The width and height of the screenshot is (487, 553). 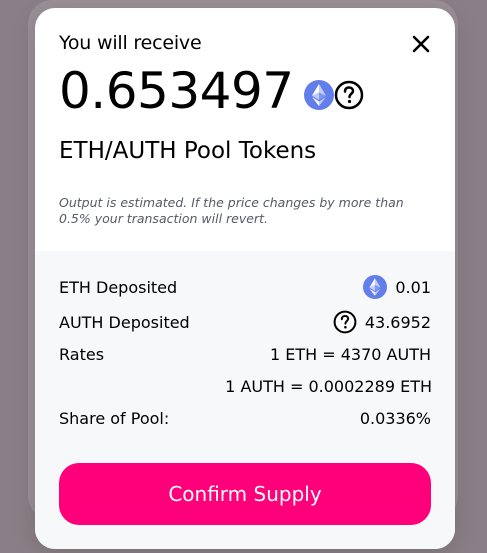 I want to click on auth-deposited-row: AUTH Deposited 43.6952, so click(x=245, y=322).